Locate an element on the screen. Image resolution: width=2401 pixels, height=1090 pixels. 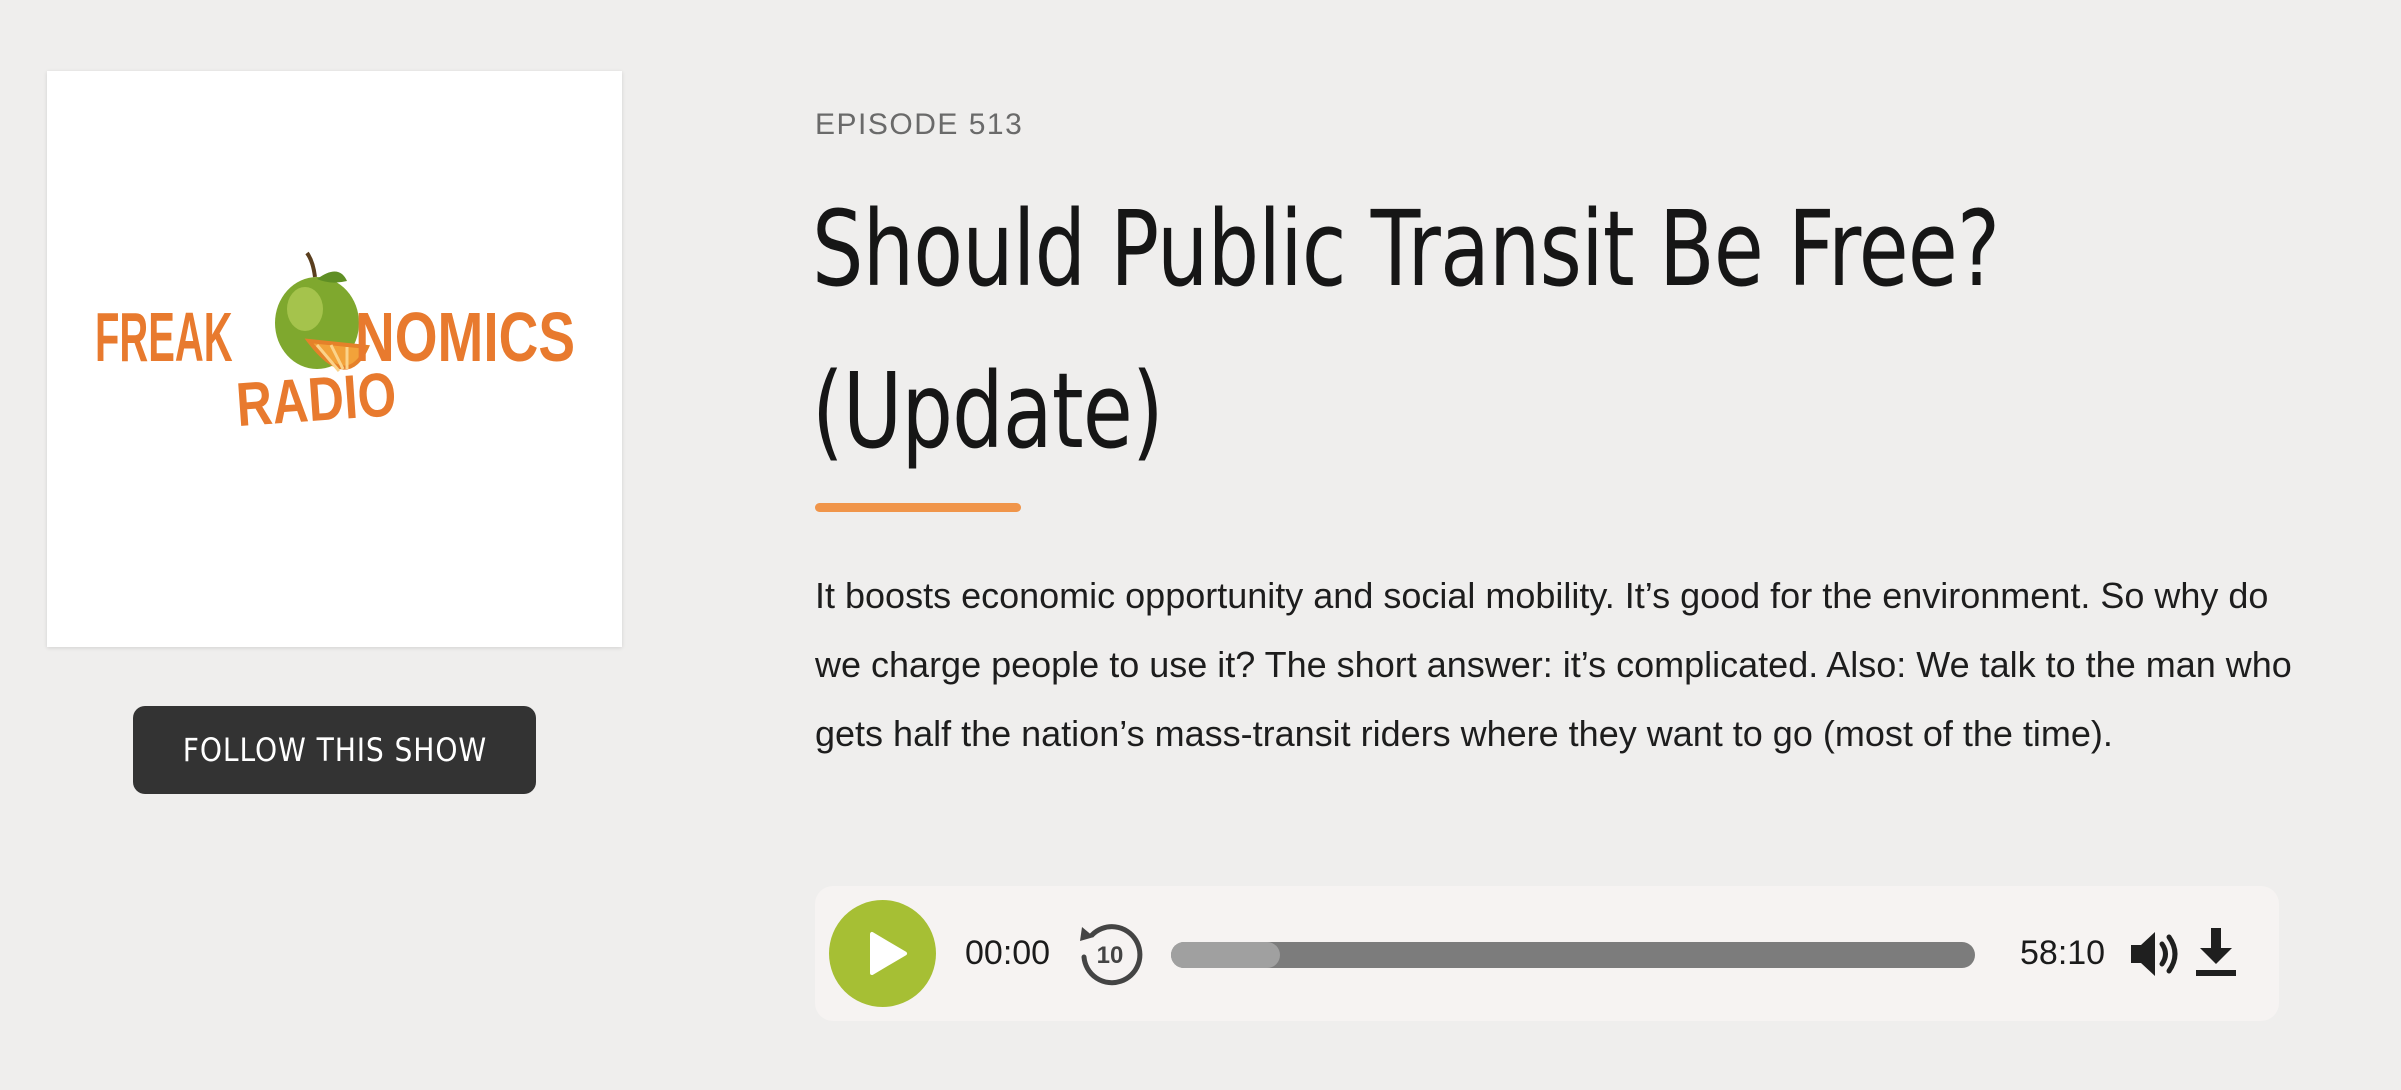
total-time: 58:10 is located at coordinates (2063, 953).